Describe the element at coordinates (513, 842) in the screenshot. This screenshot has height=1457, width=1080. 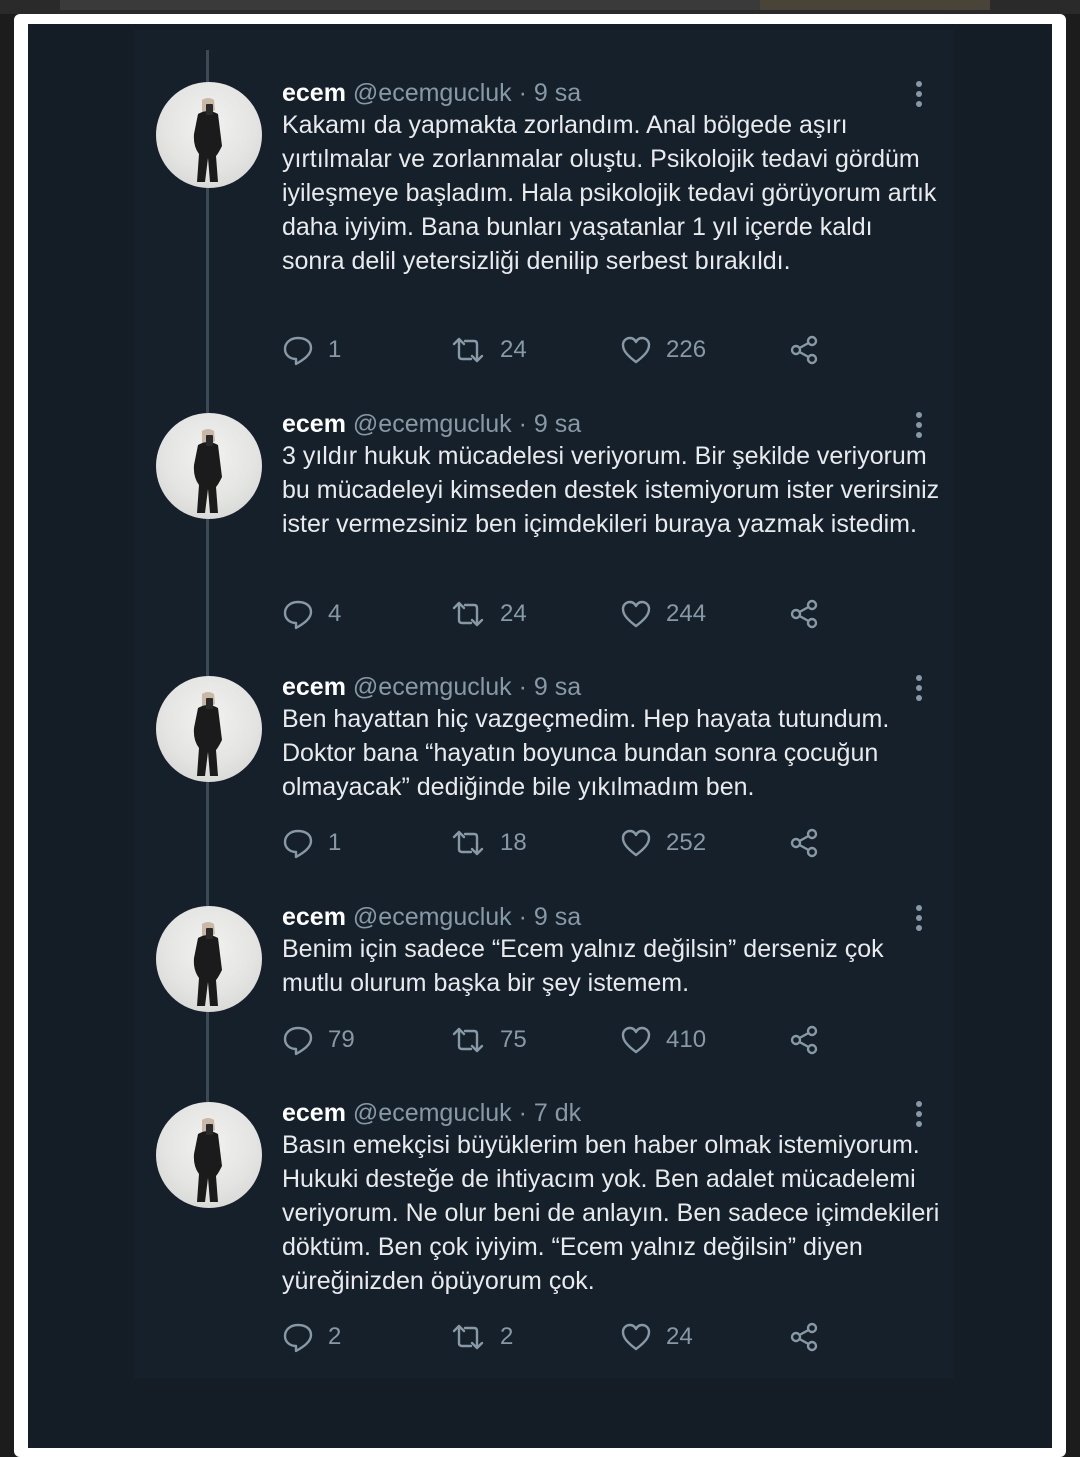
I see `retweet-count: 18` at that location.